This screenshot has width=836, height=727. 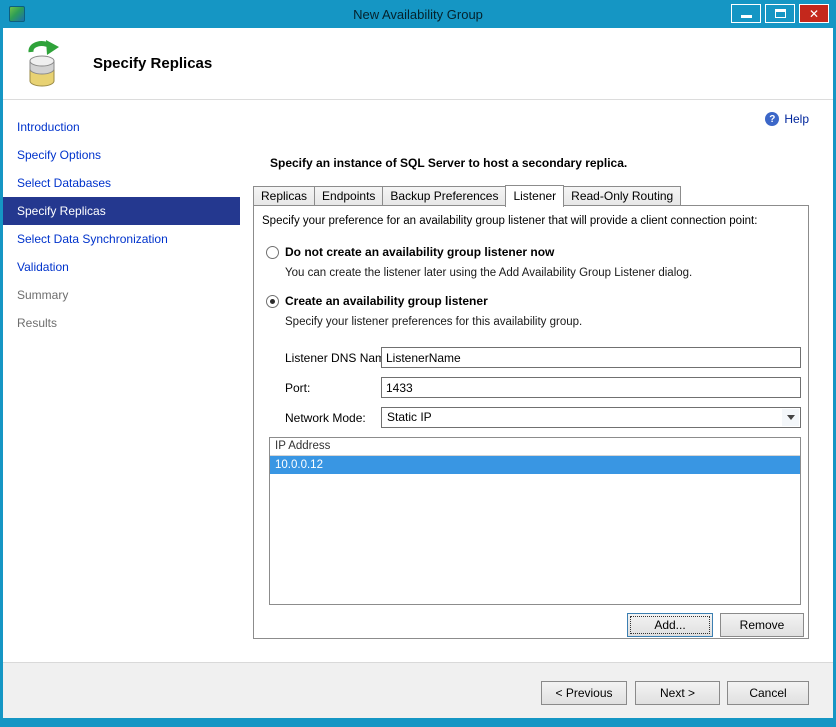 I want to click on titlebar: New Availability Group ✕, so click(x=418, y=14).